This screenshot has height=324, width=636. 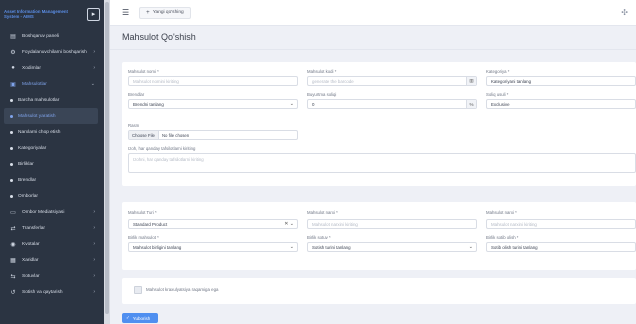 I want to click on category-select: Kategoriyani tanlang, so click(x=561, y=81).